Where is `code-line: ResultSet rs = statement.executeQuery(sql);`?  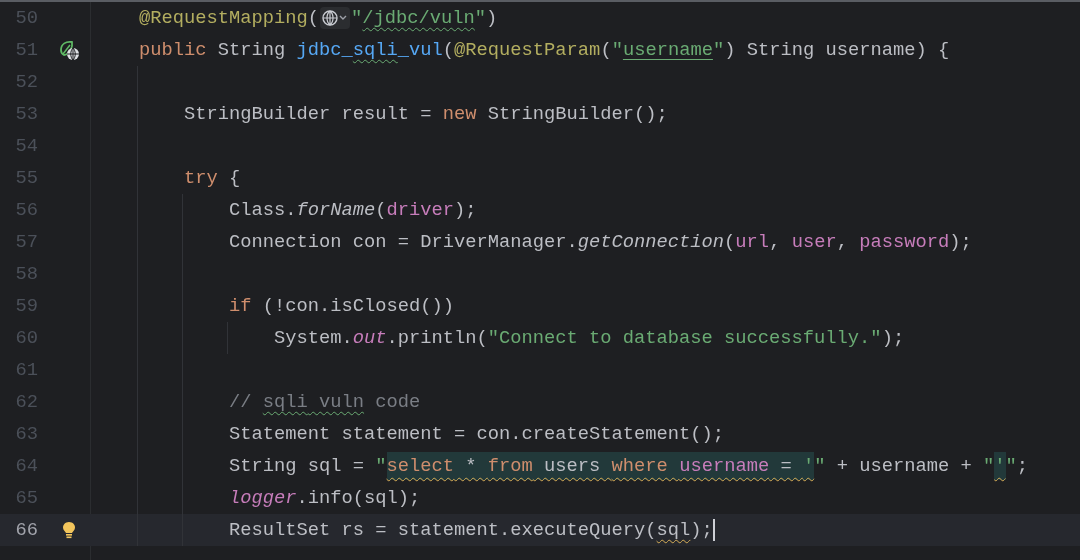 code-line: ResultSet rs = statement.executeQuery(sql); is located at coordinates (472, 530).